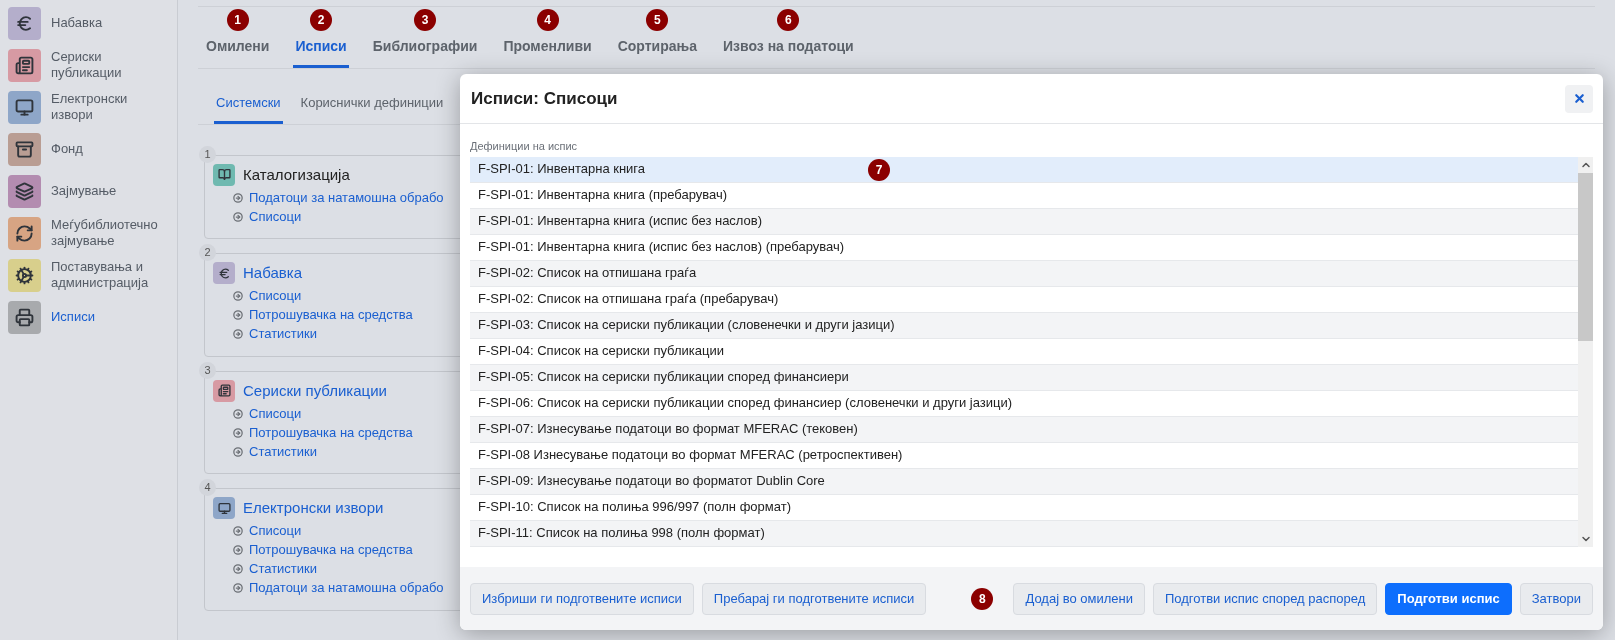 The width and height of the screenshot is (1615, 640). Describe the element at coordinates (207, 252) in the screenshot. I see `section-number: 2` at that location.